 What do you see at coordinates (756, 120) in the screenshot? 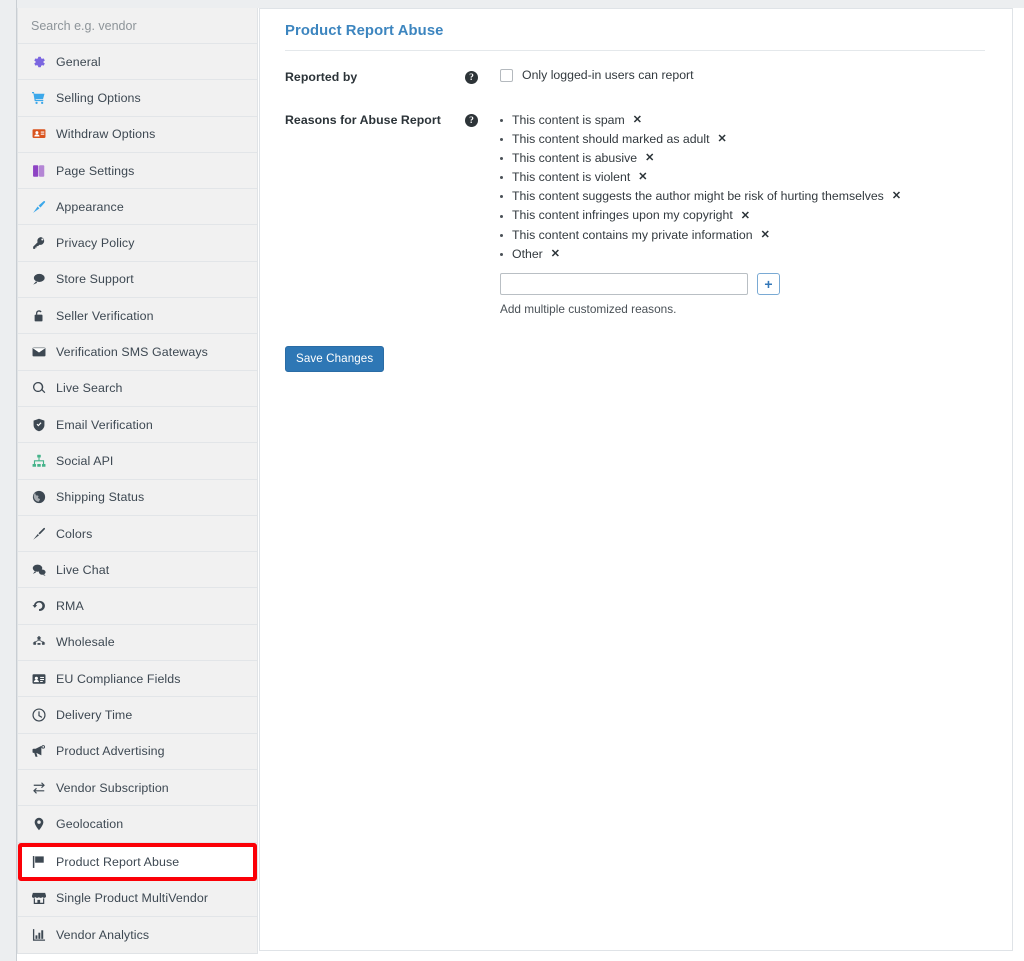
I see `reason-item: This content is spam ✕` at bounding box center [756, 120].